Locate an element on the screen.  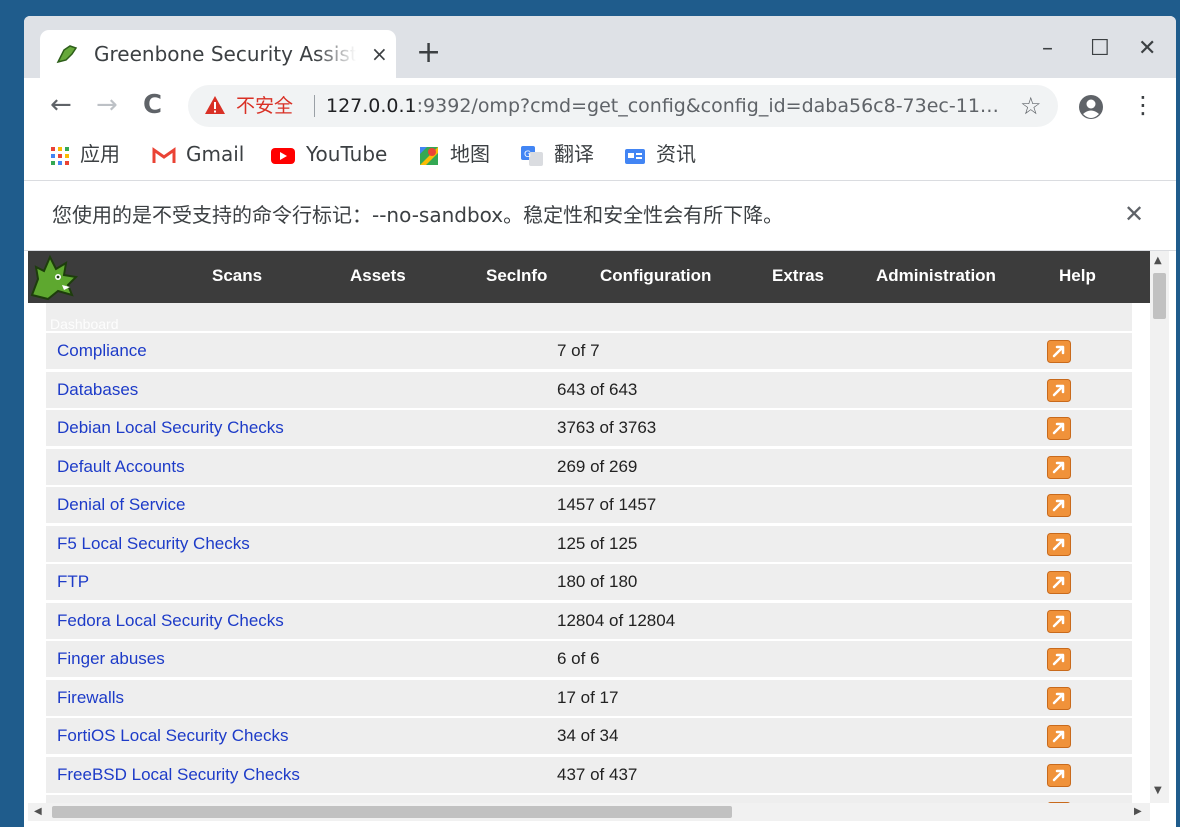
nvt-count: 180 of 180 is located at coordinates (597, 581).